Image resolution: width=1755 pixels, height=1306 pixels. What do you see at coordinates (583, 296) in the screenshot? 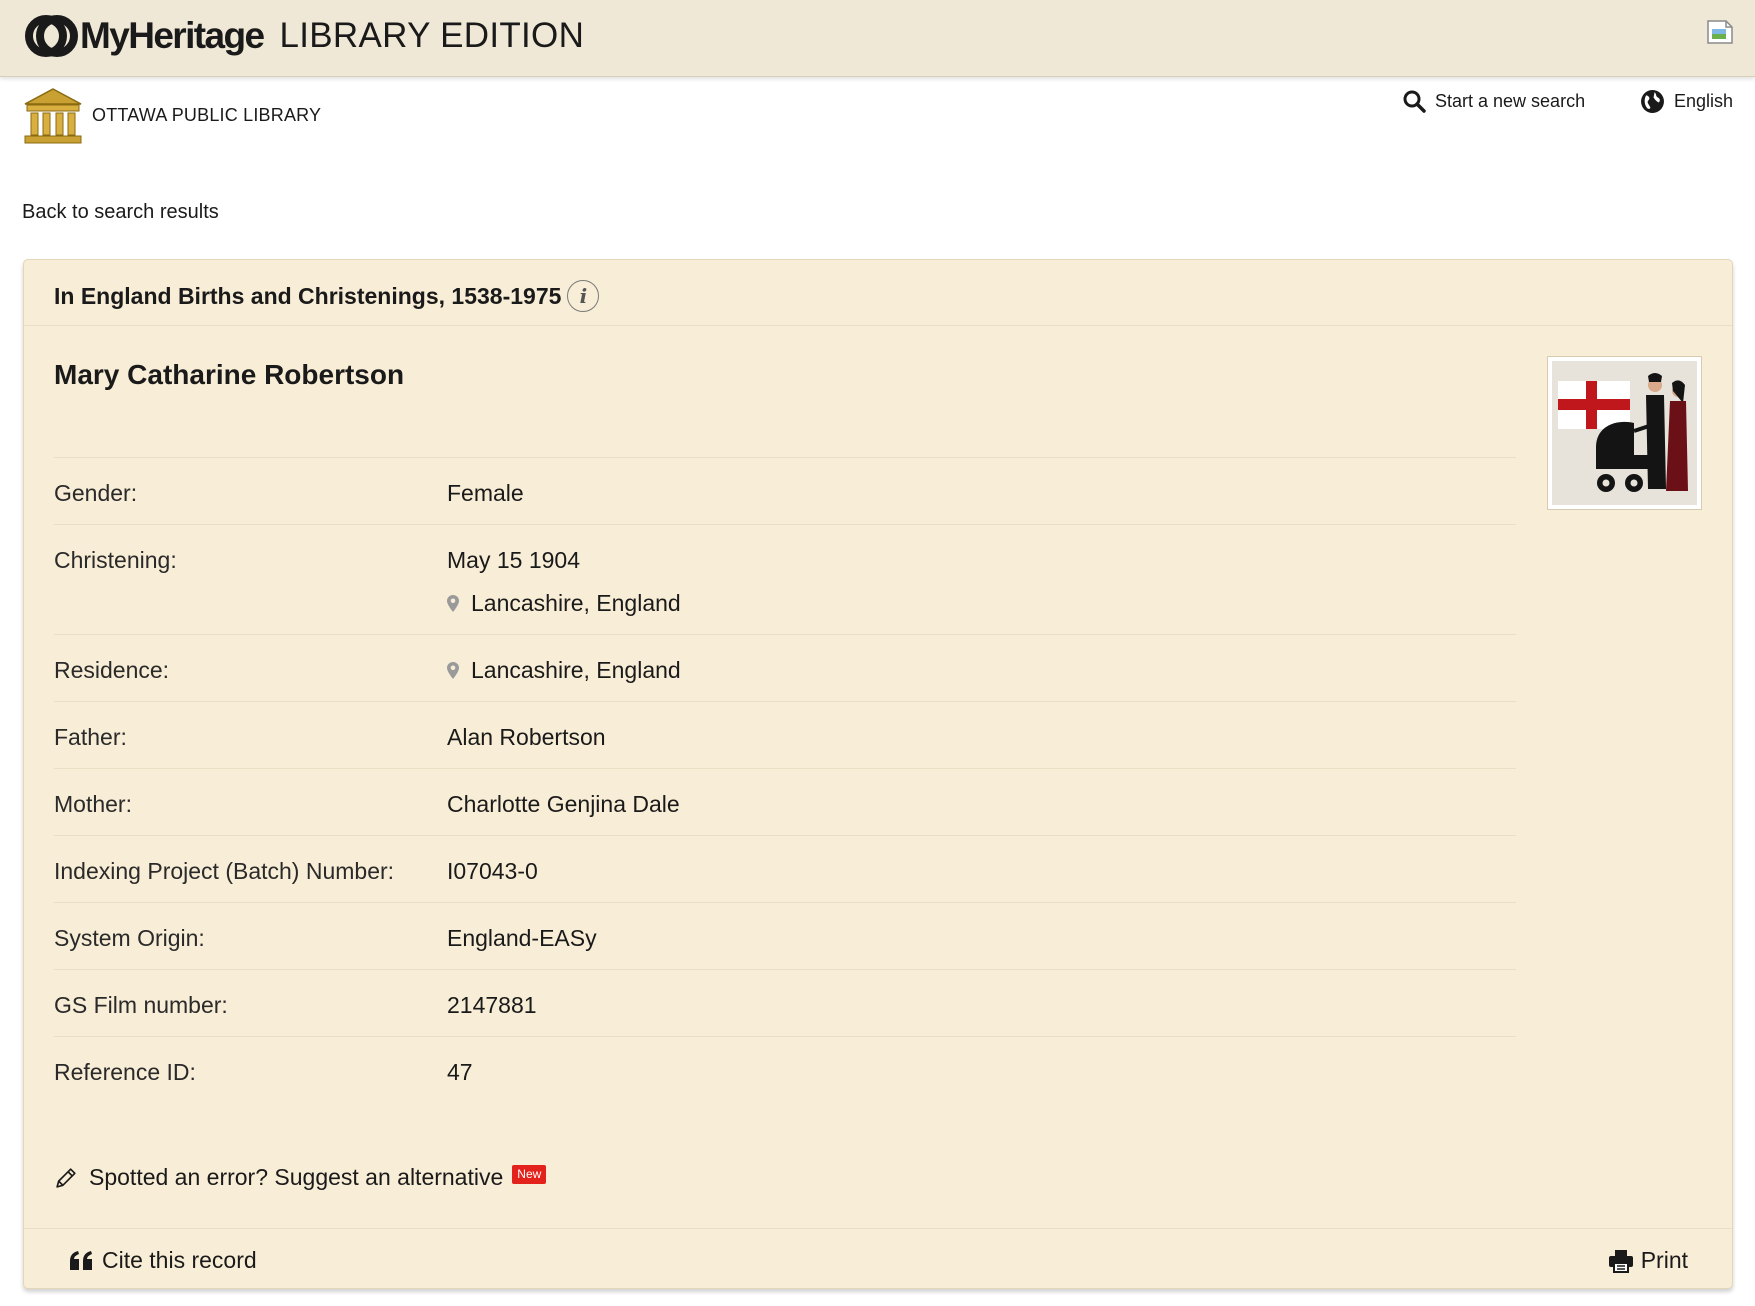
I see `info-icon: i` at bounding box center [583, 296].